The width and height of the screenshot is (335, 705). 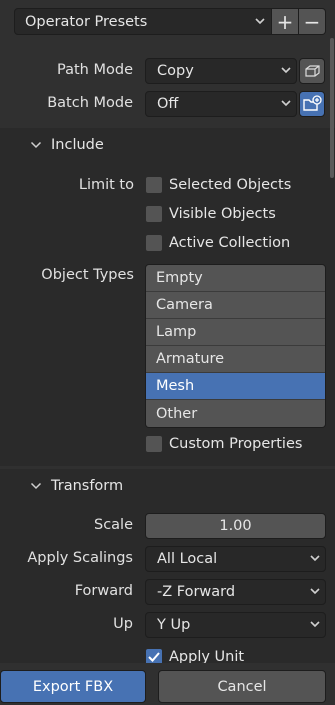 I want to click on object-type-mesh: Mesh, so click(x=235, y=386).